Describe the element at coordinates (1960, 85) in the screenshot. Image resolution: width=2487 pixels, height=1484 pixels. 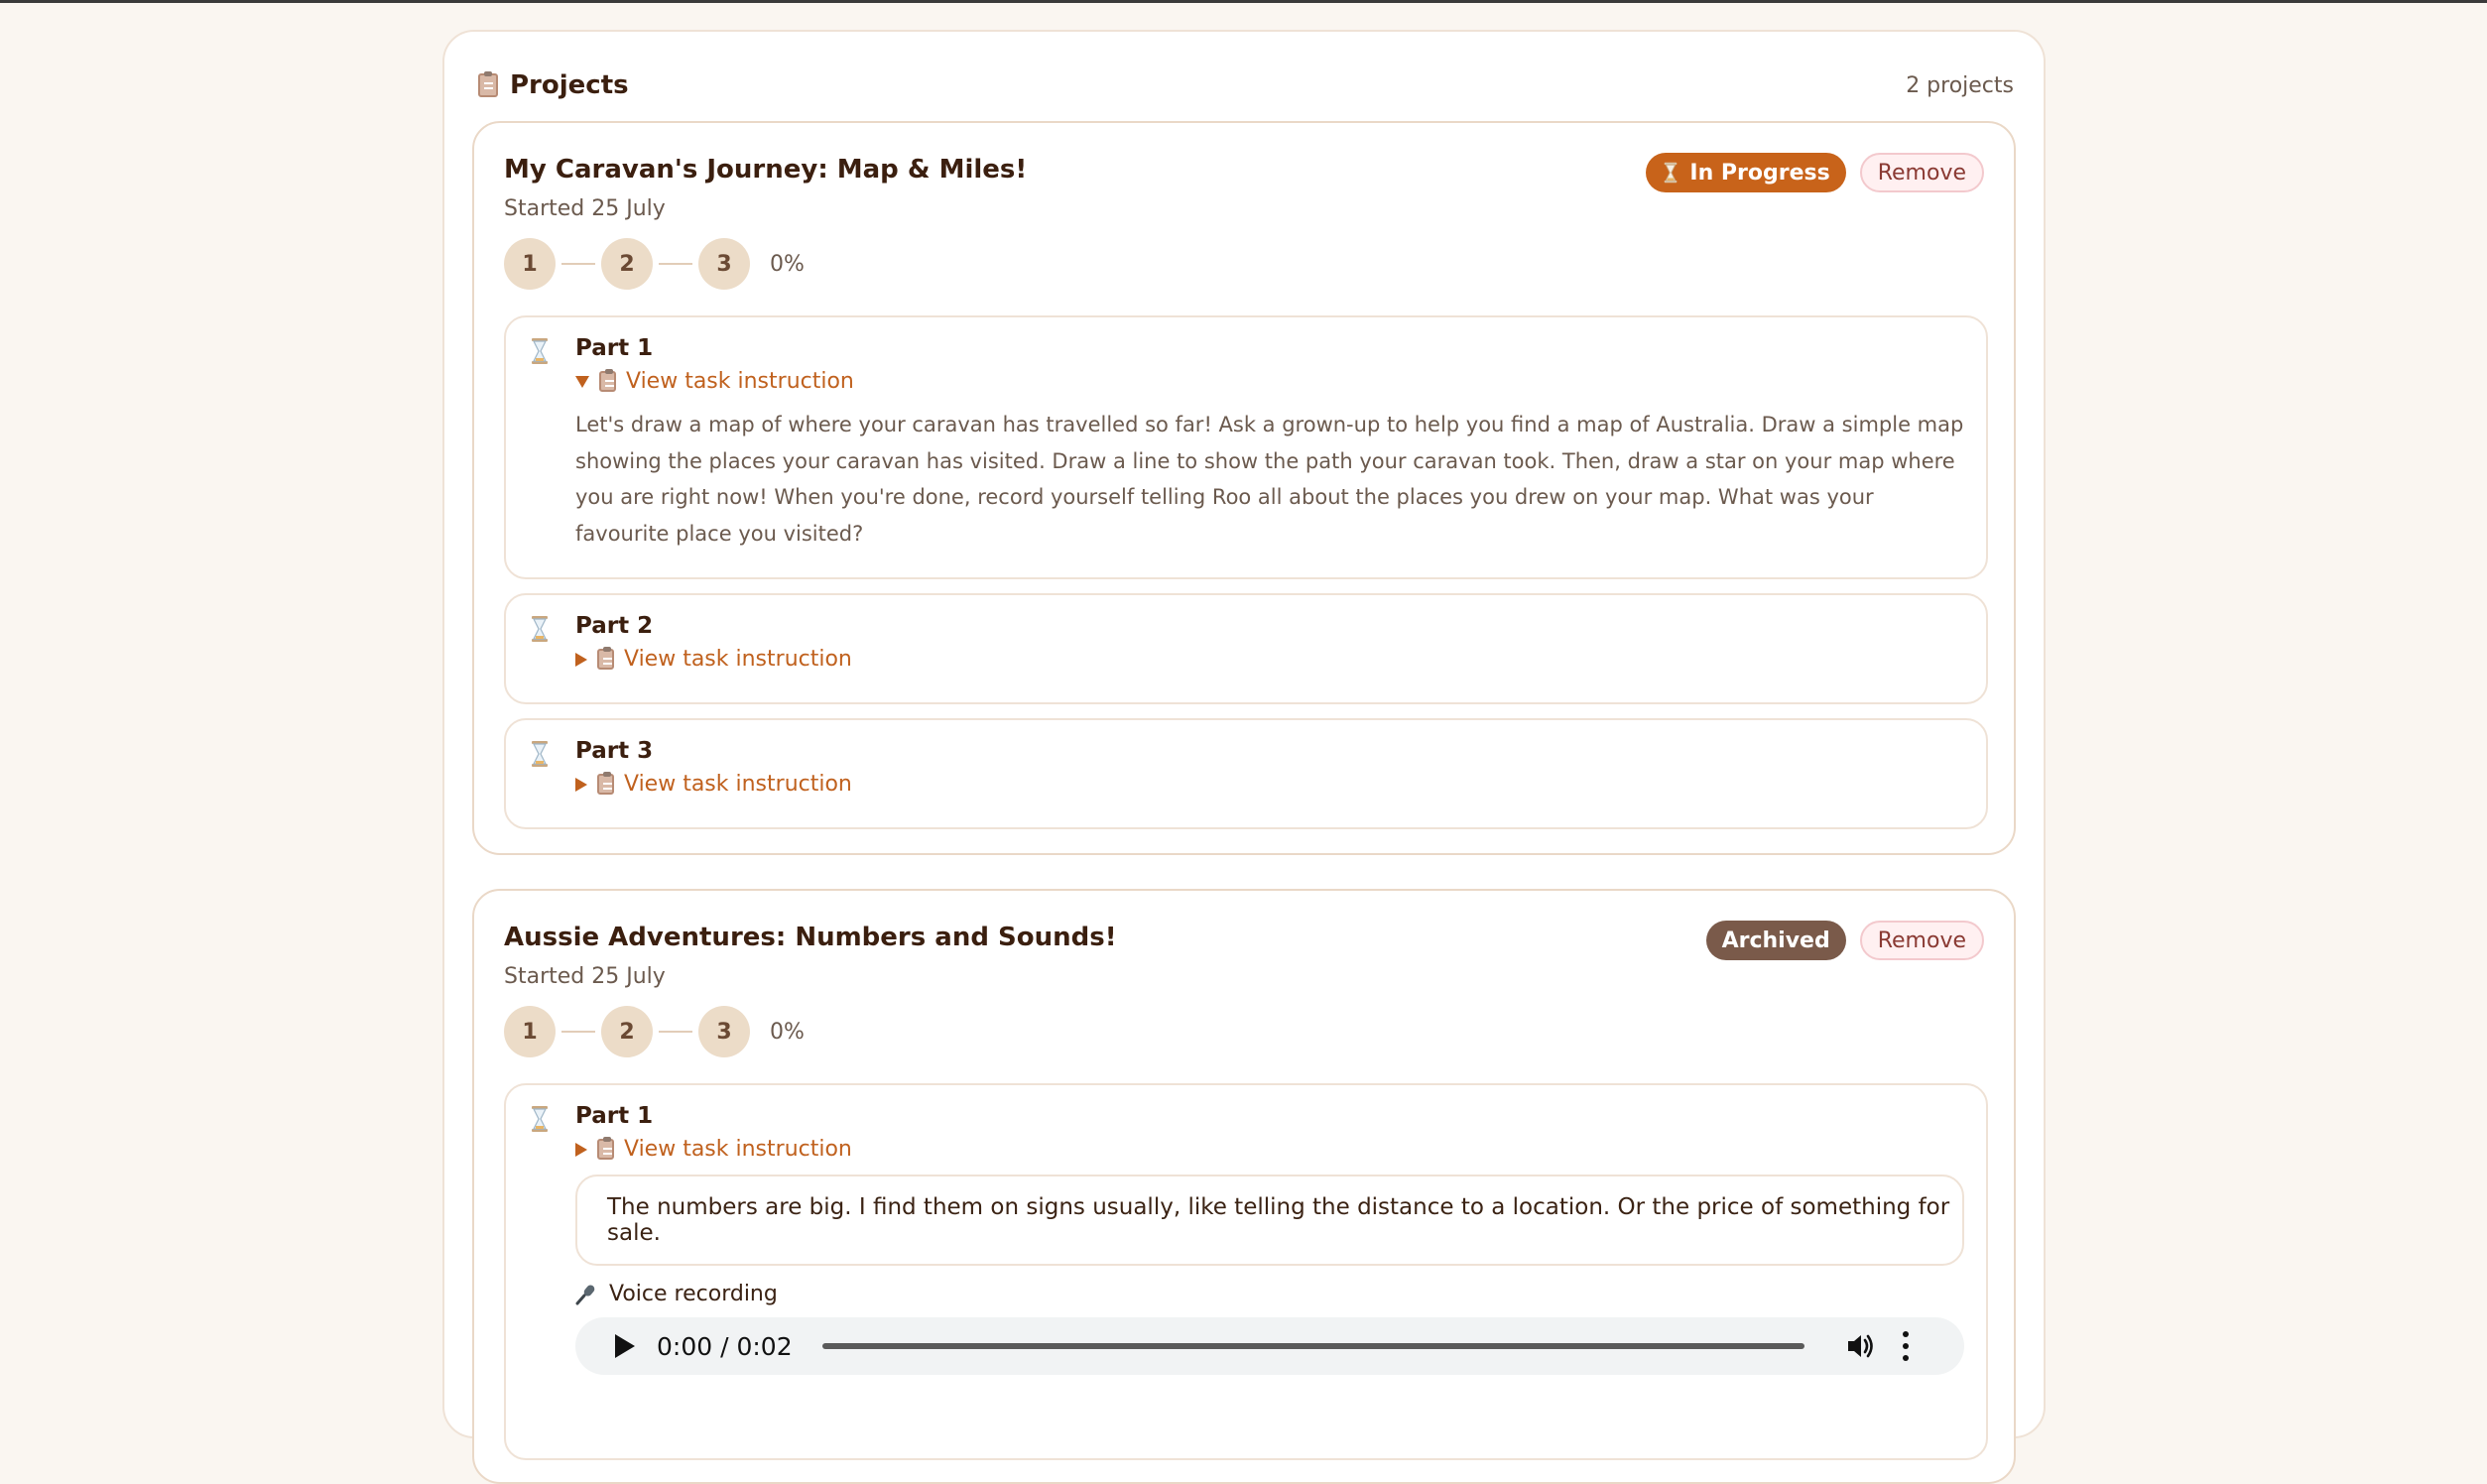
I see `project-count: 2 projects` at that location.